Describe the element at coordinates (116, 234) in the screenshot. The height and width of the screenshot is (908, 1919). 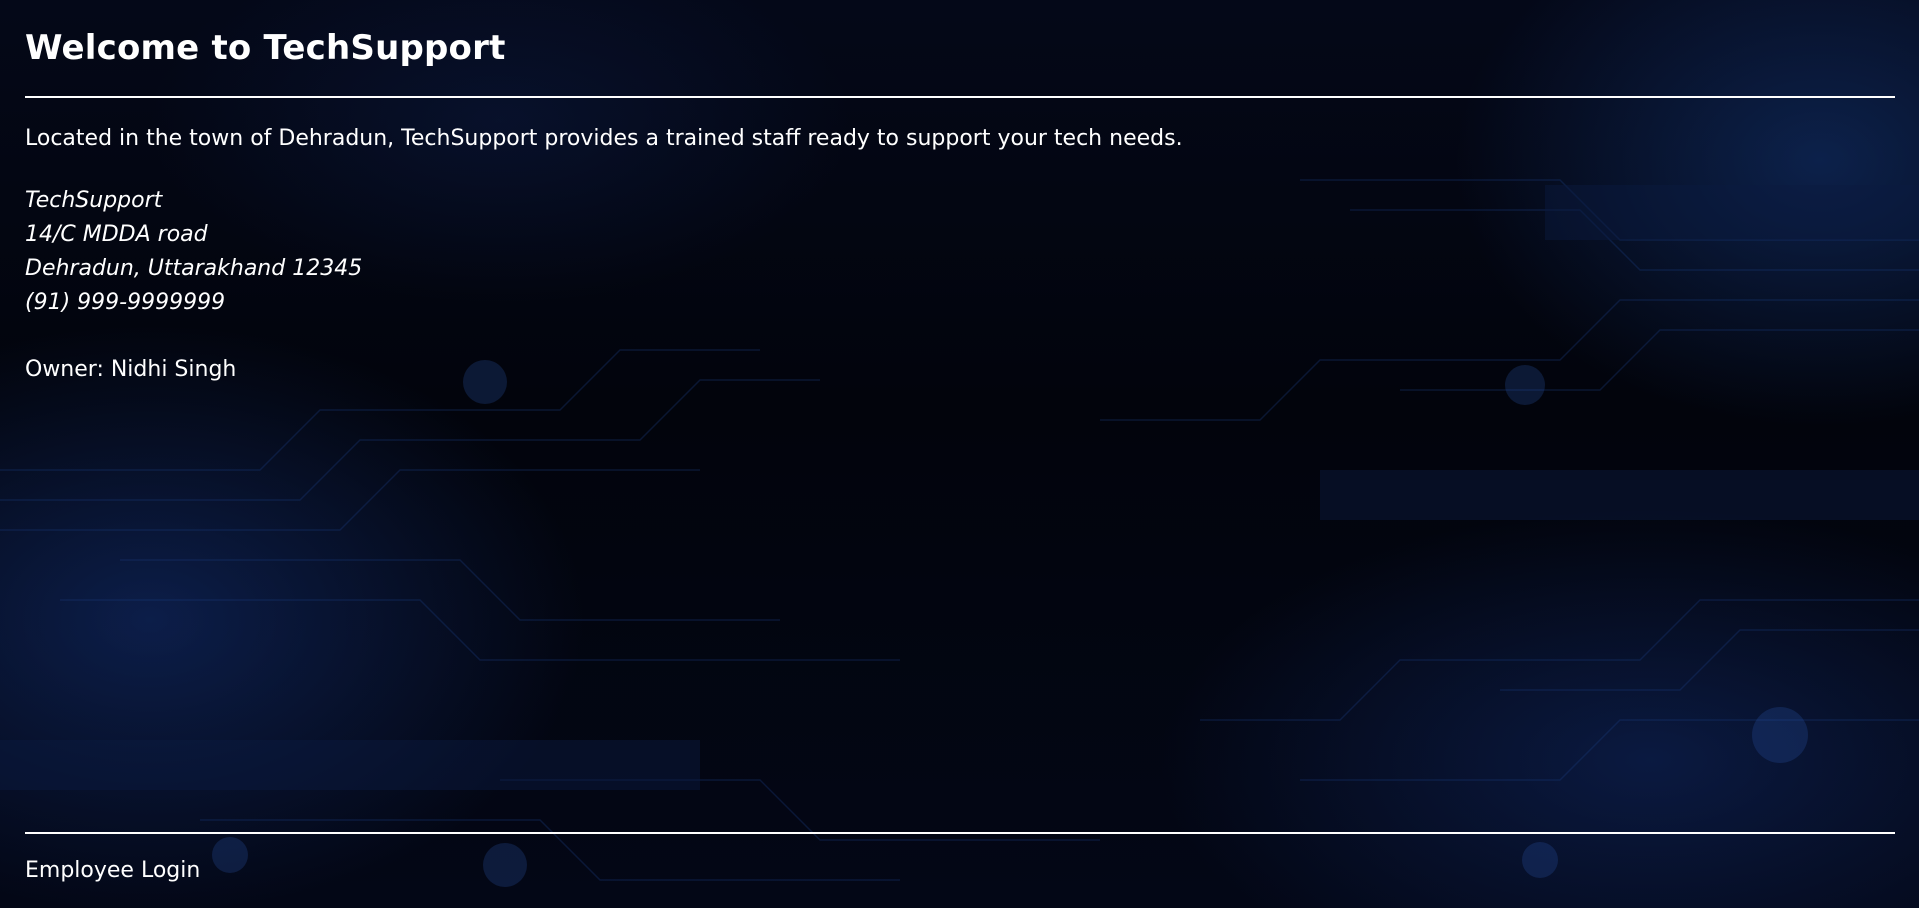
I see `address-street: 14/C MDDA road` at that location.